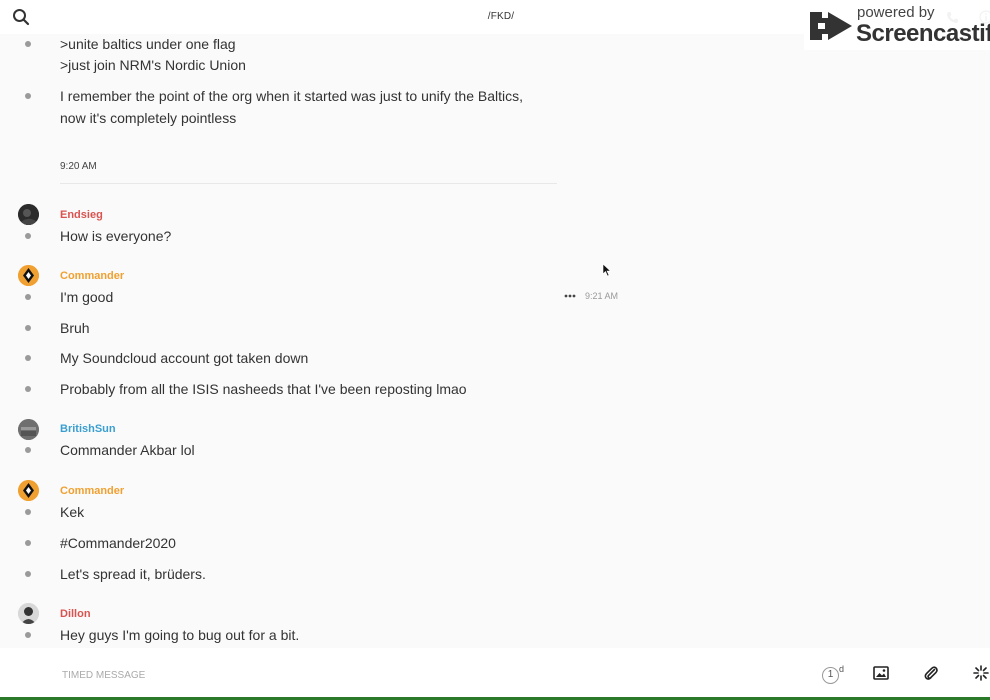 This screenshot has width=990, height=700. I want to click on timer-button: 1 d, so click(833, 675).